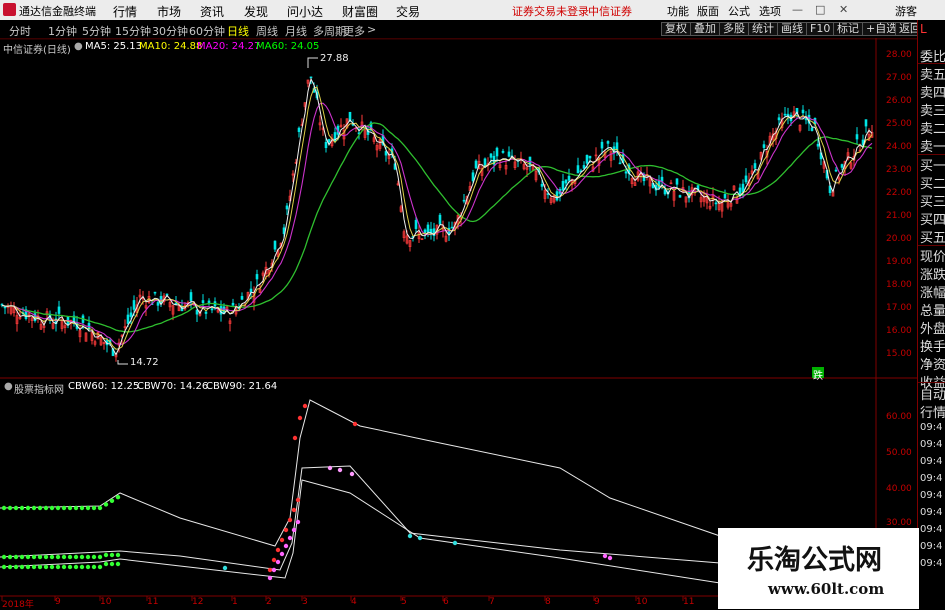 The height and width of the screenshot is (610, 945). I want to click on trade-time: 09:4, so click(931, 512).